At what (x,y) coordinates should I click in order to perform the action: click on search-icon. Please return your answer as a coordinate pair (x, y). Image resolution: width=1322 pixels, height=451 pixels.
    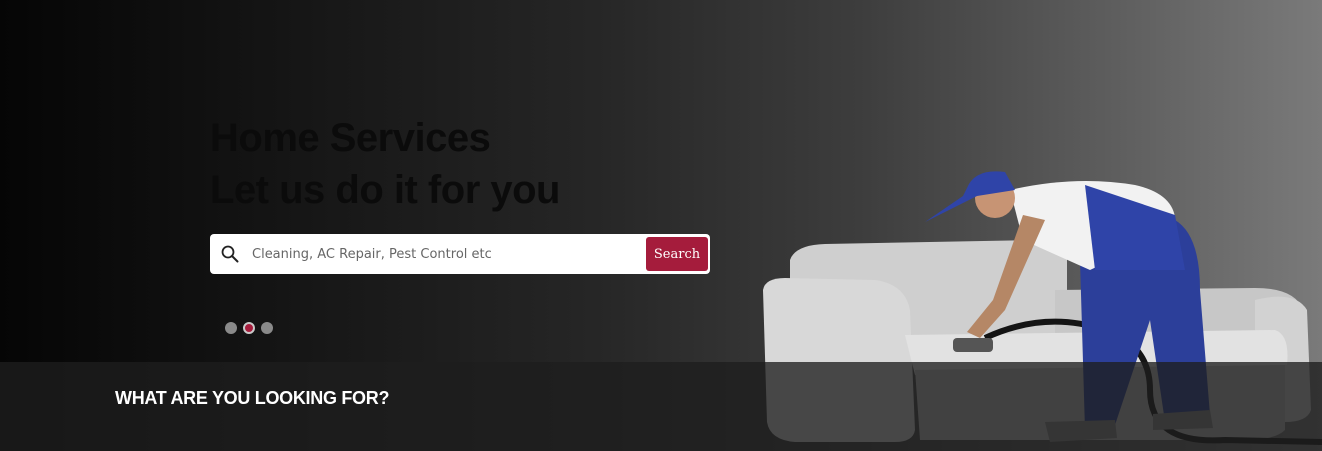
    Looking at the image, I should click on (230, 254).